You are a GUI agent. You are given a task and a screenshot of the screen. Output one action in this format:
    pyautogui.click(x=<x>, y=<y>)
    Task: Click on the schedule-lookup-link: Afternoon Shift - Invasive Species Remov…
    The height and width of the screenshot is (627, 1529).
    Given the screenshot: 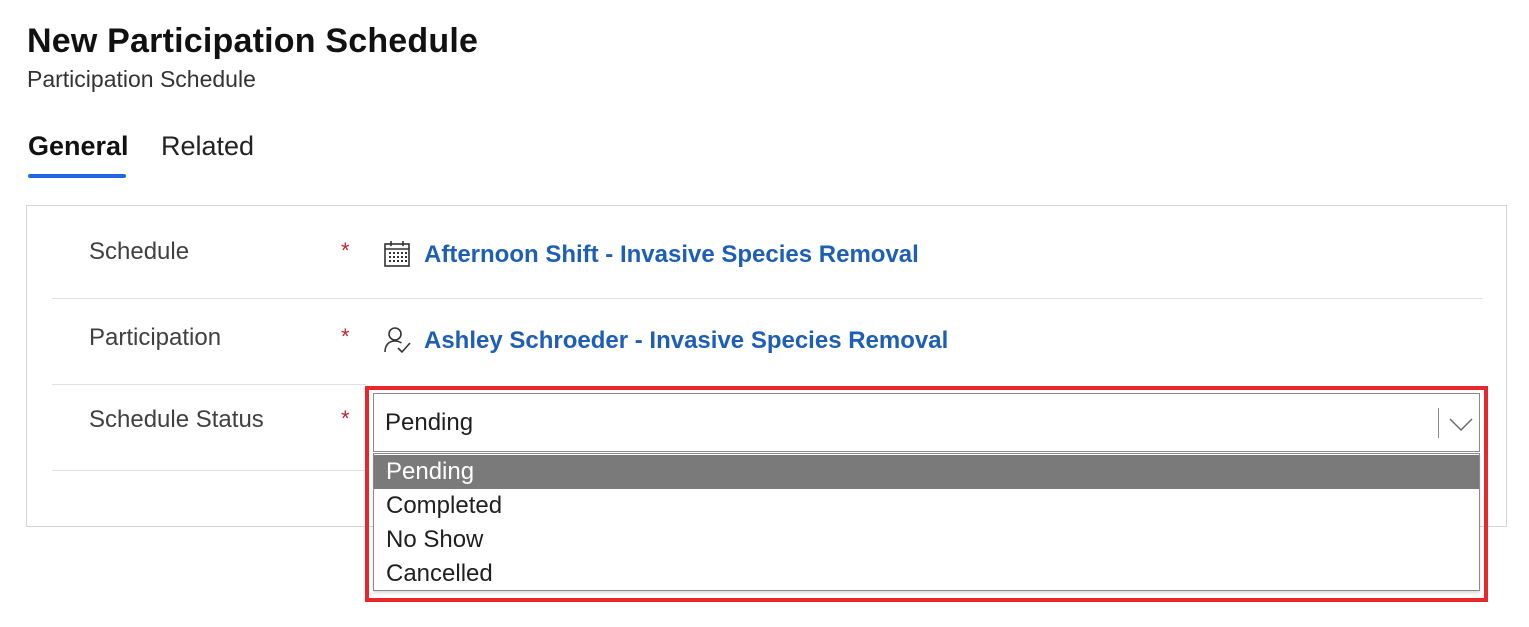 What is the action you would take?
    pyautogui.click(x=671, y=255)
    